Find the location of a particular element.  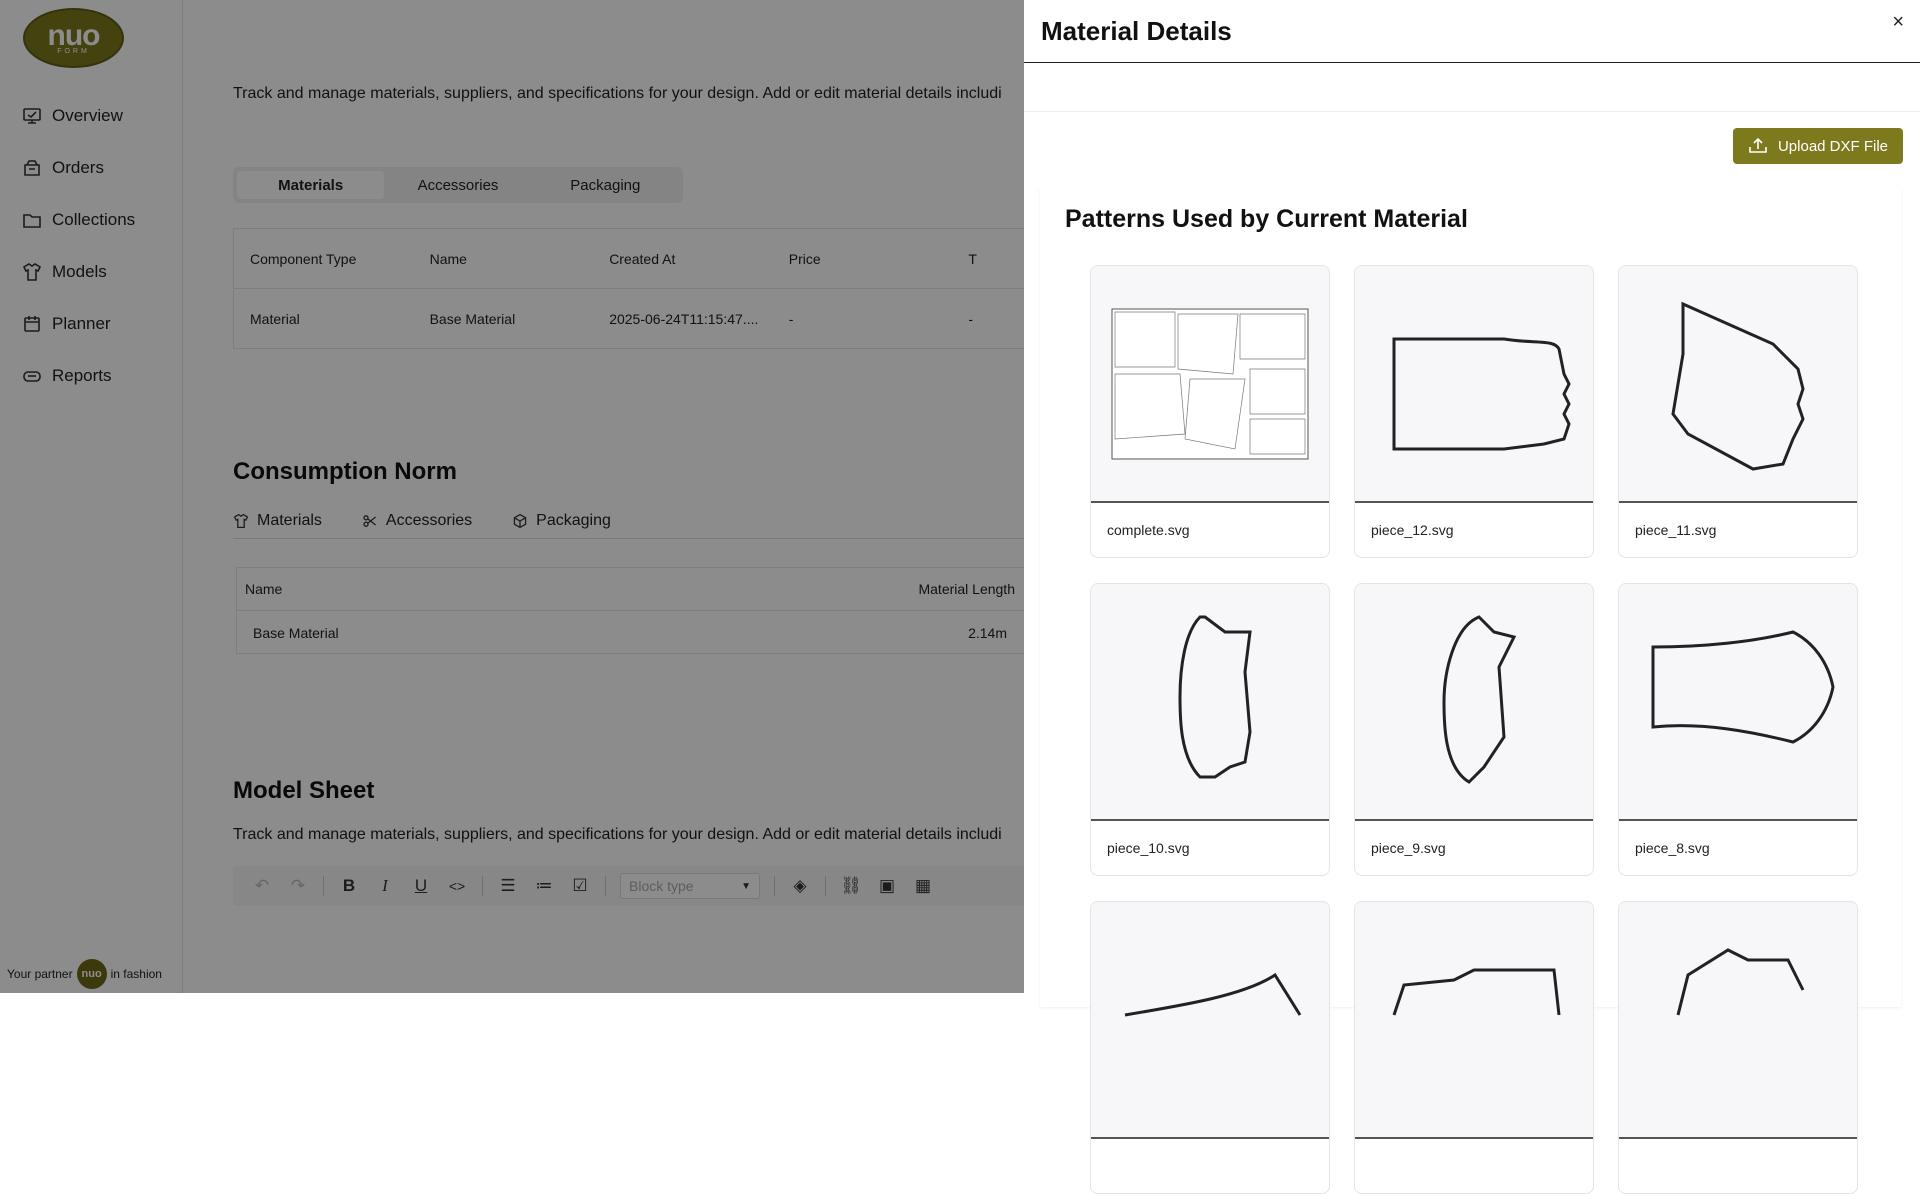

upload-icon is located at coordinates (1758, 145).